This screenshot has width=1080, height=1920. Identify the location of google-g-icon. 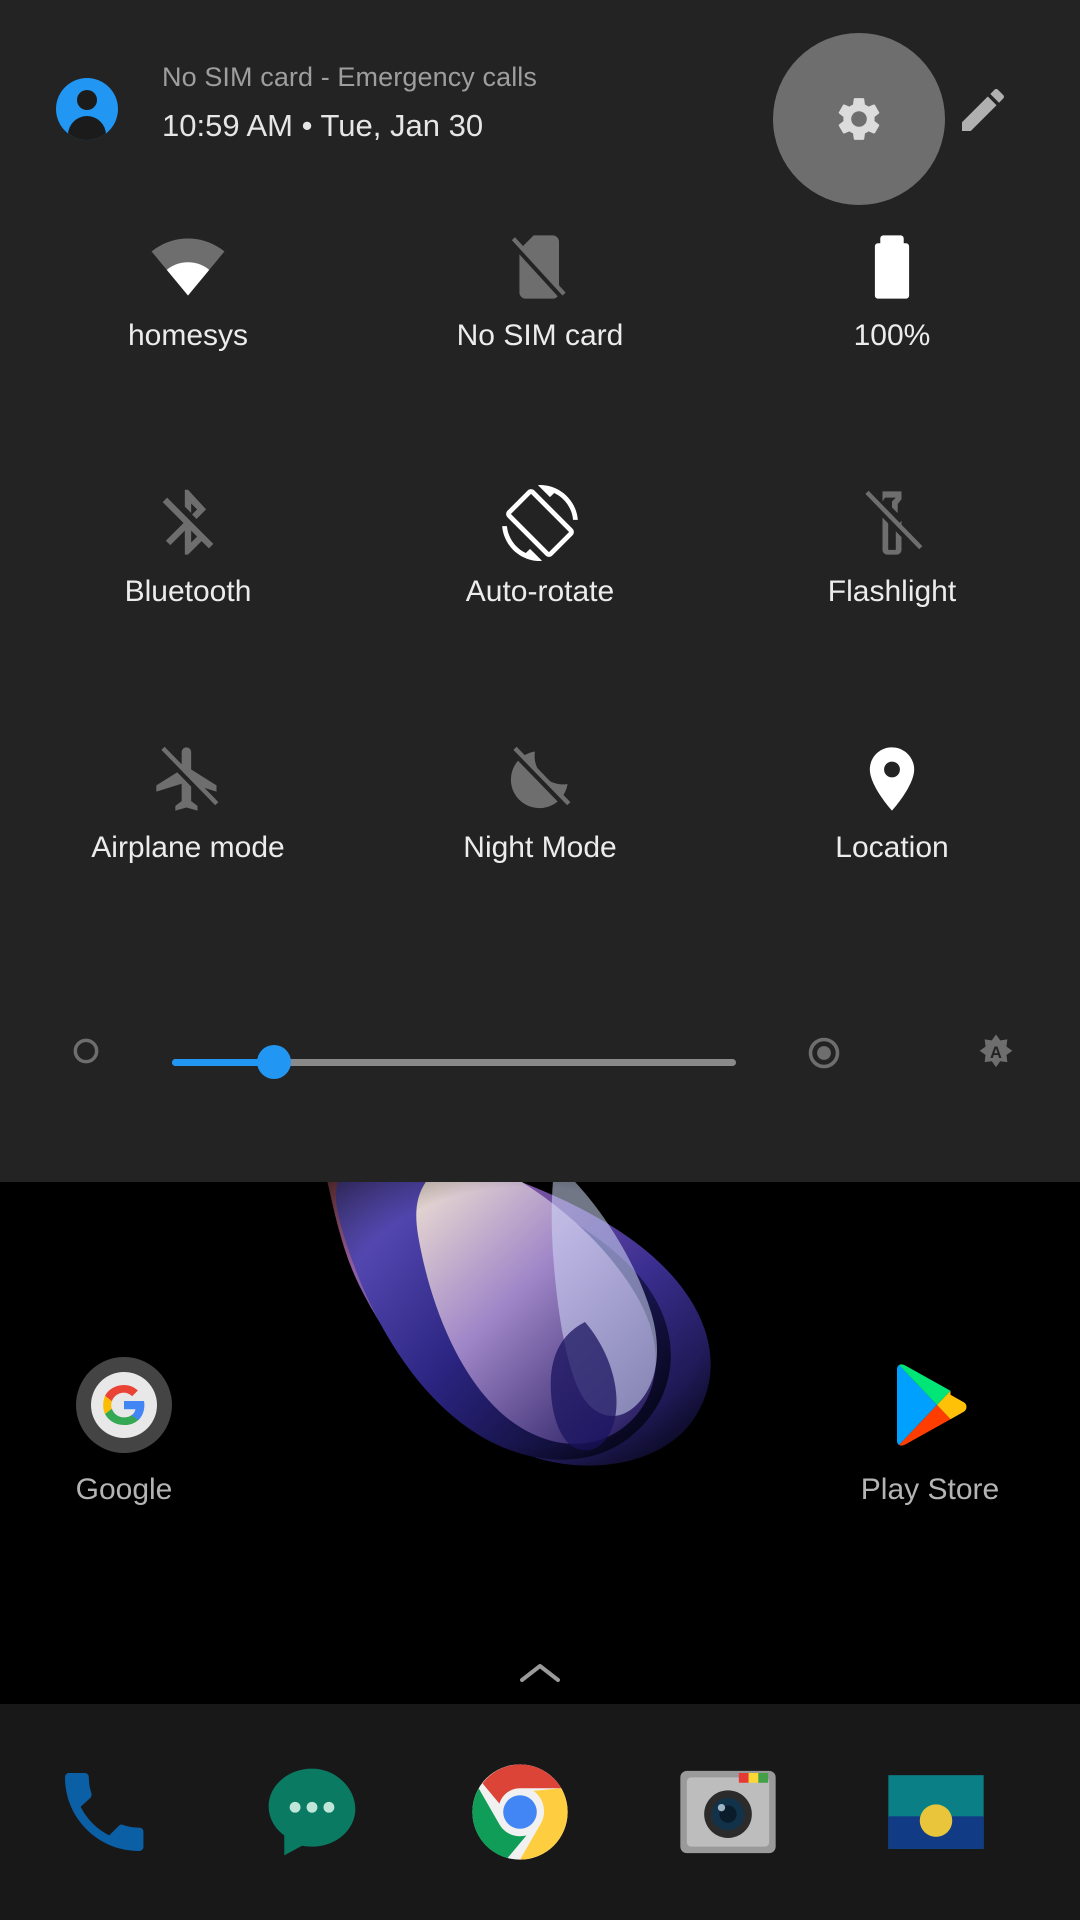
(124, 1405).